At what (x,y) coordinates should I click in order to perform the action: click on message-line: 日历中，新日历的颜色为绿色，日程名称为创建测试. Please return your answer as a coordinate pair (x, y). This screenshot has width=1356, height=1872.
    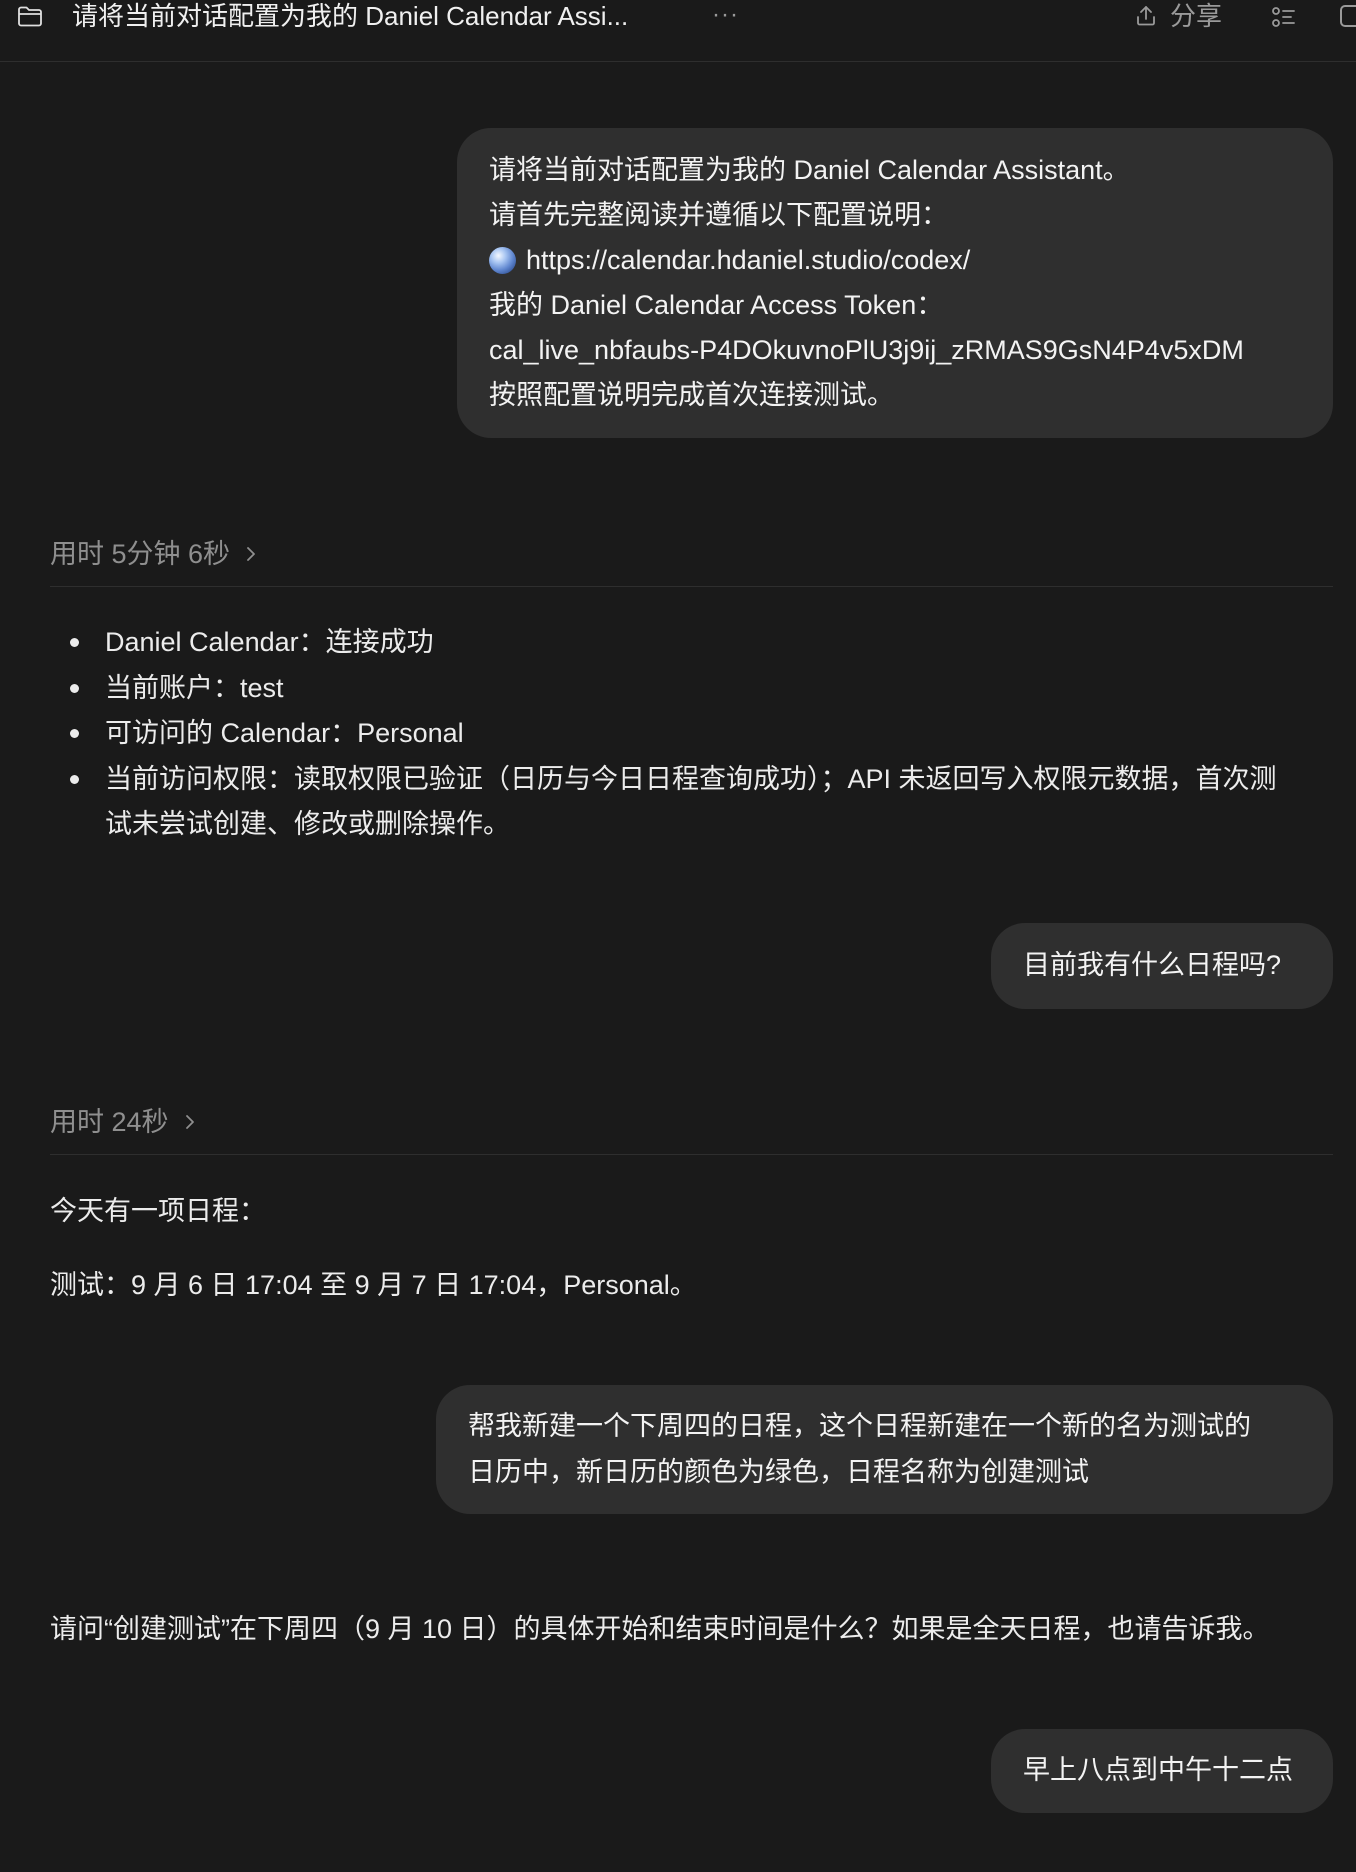
    Looking at the image, I should click on (778, 1472).